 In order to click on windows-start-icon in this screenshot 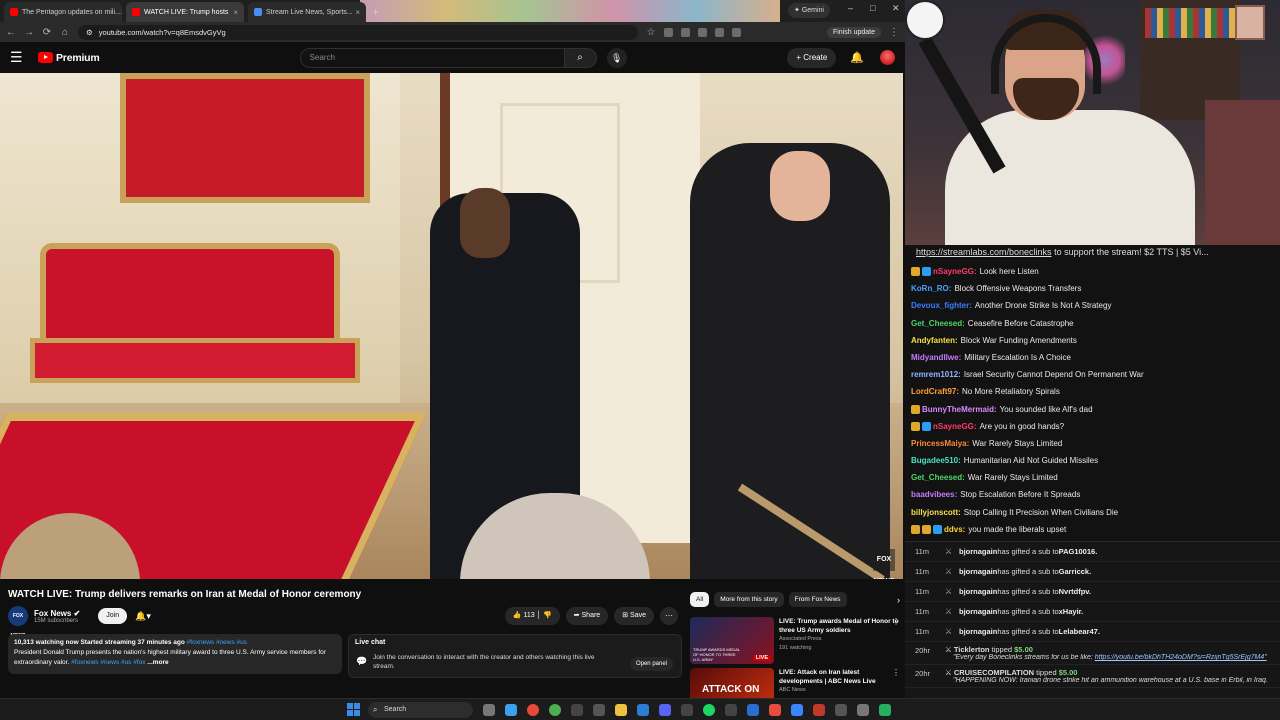, I will do `click(353, 709)`.